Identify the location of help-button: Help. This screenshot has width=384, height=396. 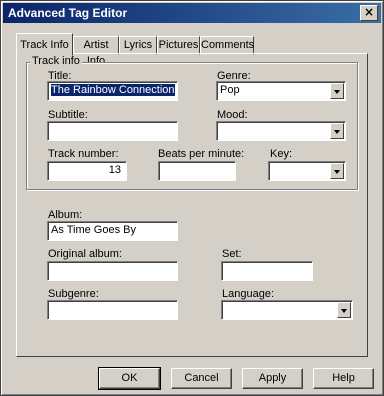
(343, 378).